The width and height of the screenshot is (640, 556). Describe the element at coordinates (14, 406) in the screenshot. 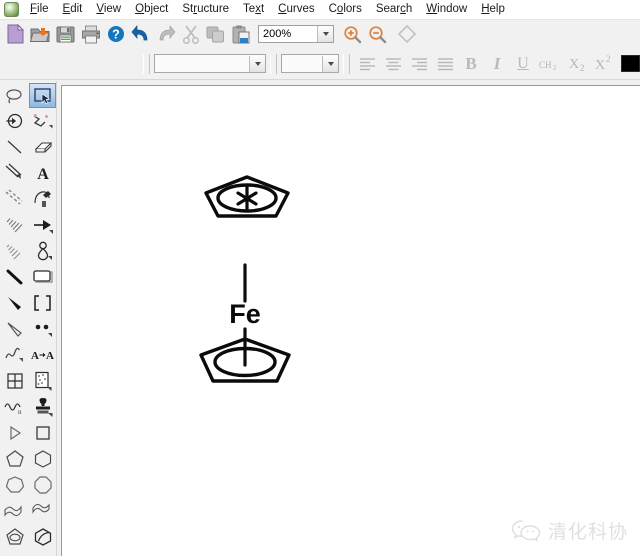

I see `polymer-chain-tool: n` at that location.